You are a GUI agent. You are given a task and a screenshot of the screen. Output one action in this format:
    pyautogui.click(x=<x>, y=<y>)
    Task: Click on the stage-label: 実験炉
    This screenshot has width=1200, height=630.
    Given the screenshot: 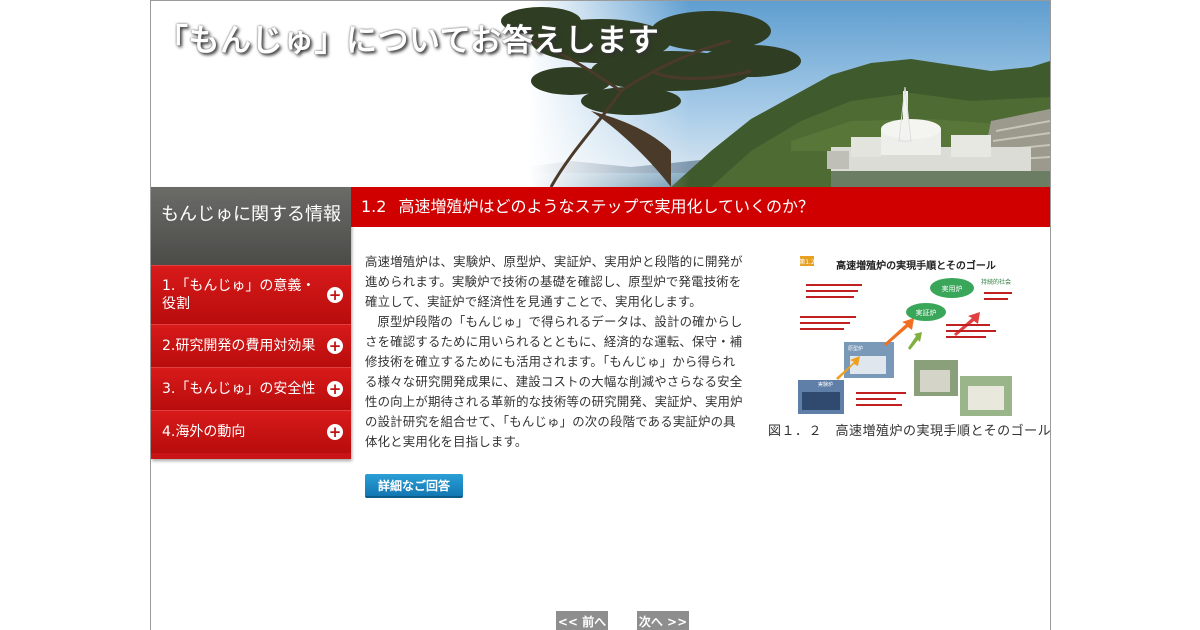 What is the action you would take?
    pyautogui.click(x=825, y=384)
    